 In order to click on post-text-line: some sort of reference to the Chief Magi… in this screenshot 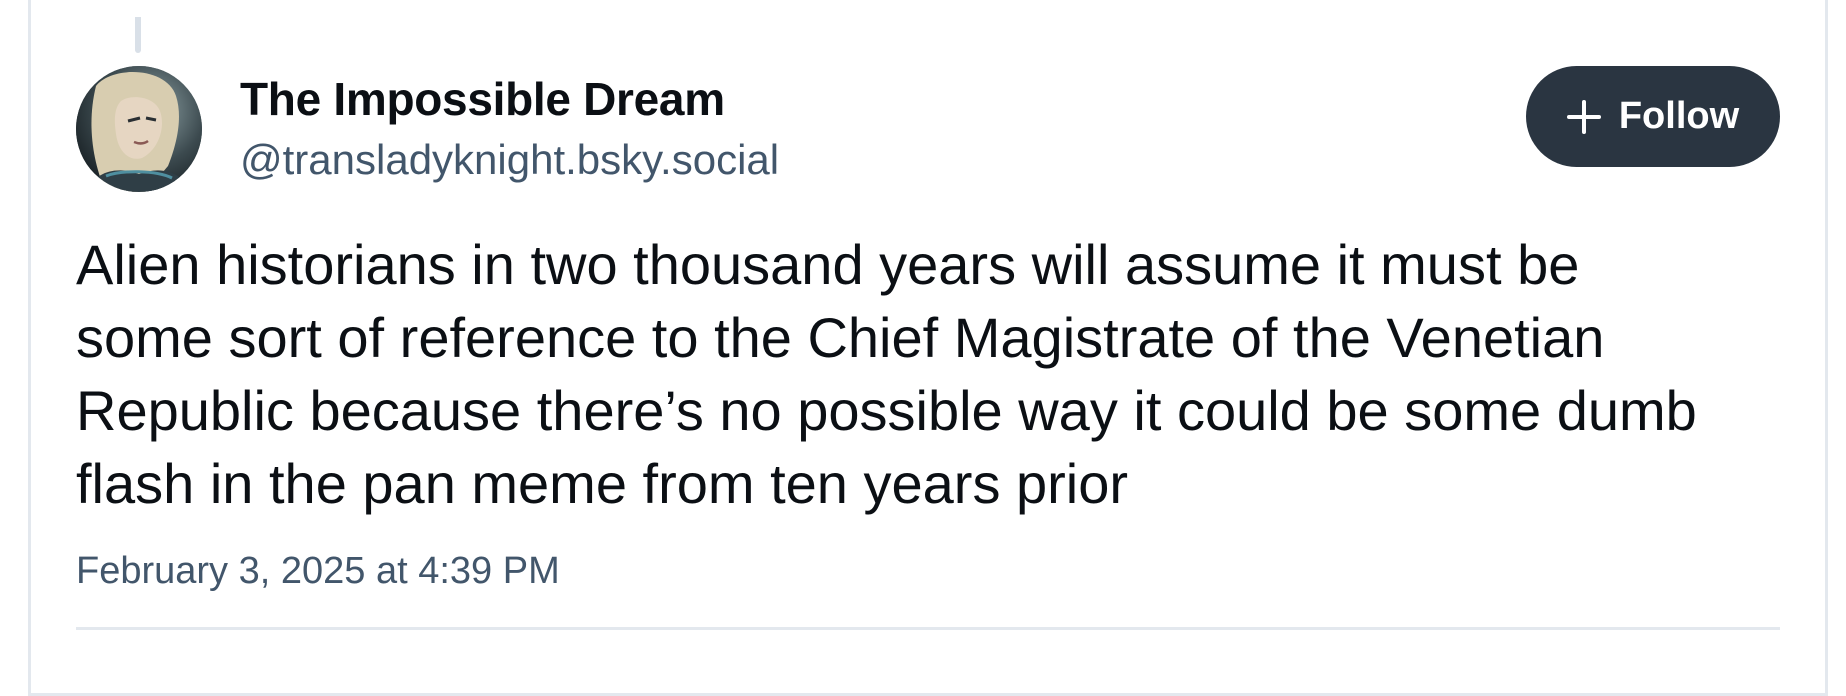, I will do `click(840, 337)`.